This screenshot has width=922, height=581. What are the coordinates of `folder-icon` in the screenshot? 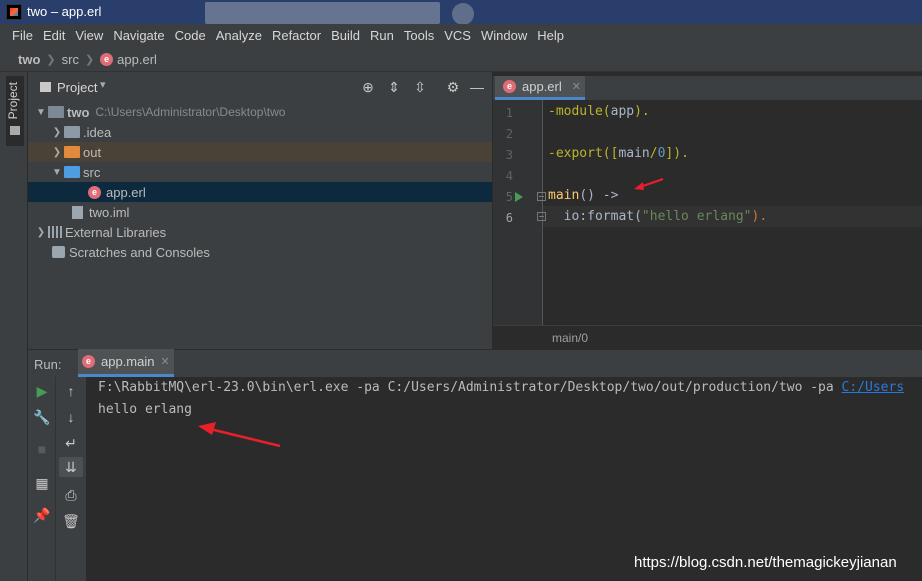 It's located at (72, 132).